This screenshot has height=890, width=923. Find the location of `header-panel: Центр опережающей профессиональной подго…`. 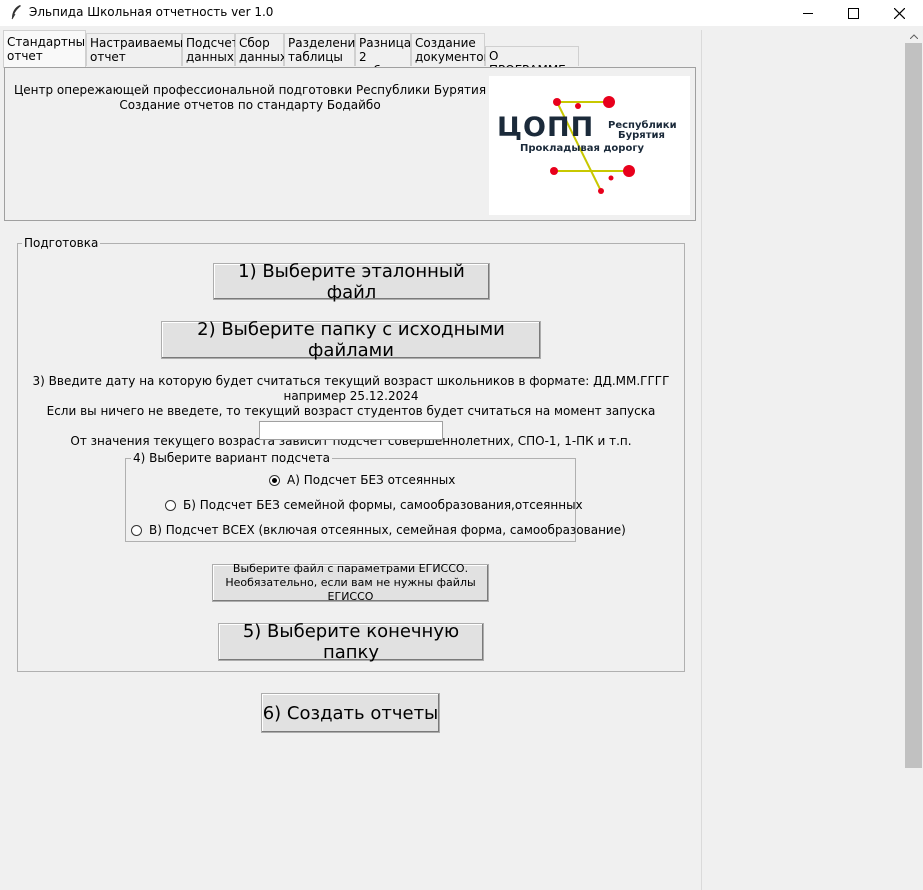

header-panel: Центр опережающей профессиональной подго… is located at coordinates (350, 144).